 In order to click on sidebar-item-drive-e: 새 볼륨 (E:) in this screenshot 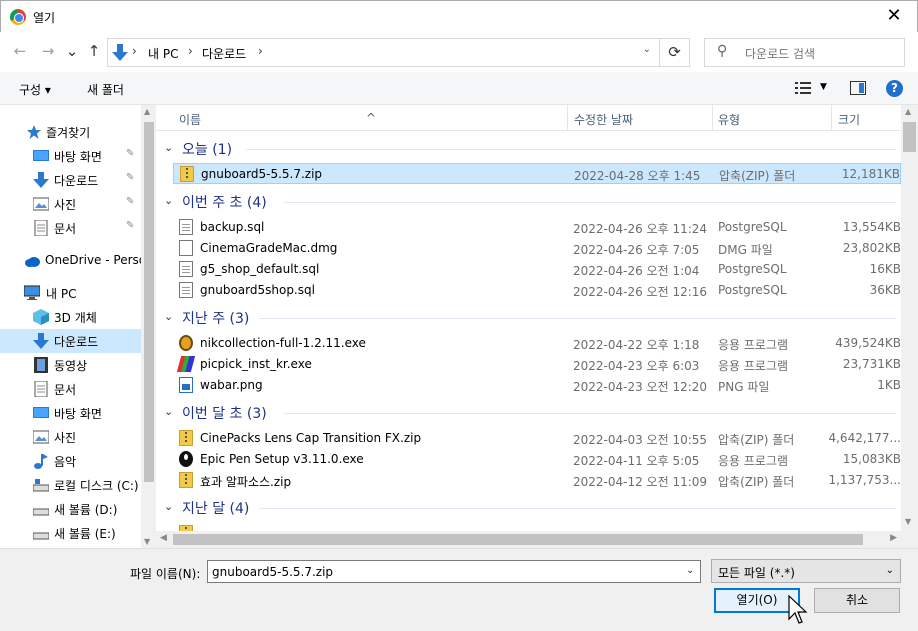, I will do `click(70, 533)`.